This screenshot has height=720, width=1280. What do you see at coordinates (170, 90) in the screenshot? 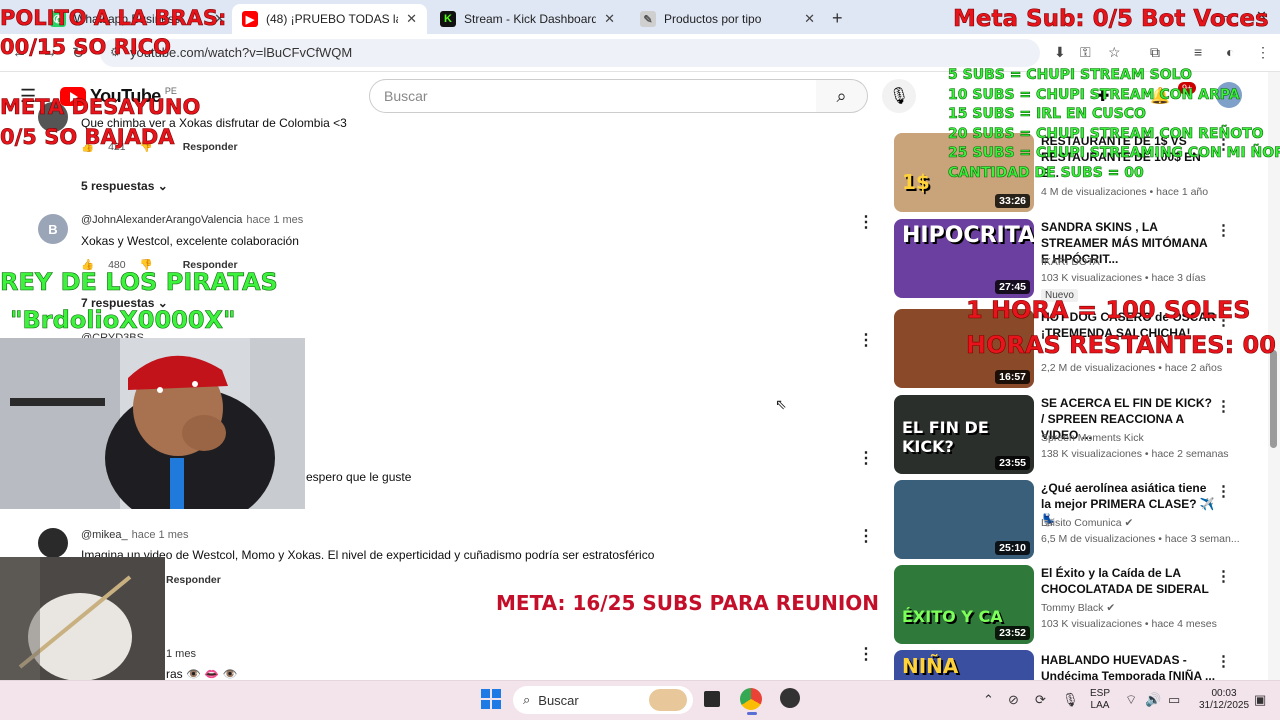
I see `country-code: PE` at bounding box center [170, 90].